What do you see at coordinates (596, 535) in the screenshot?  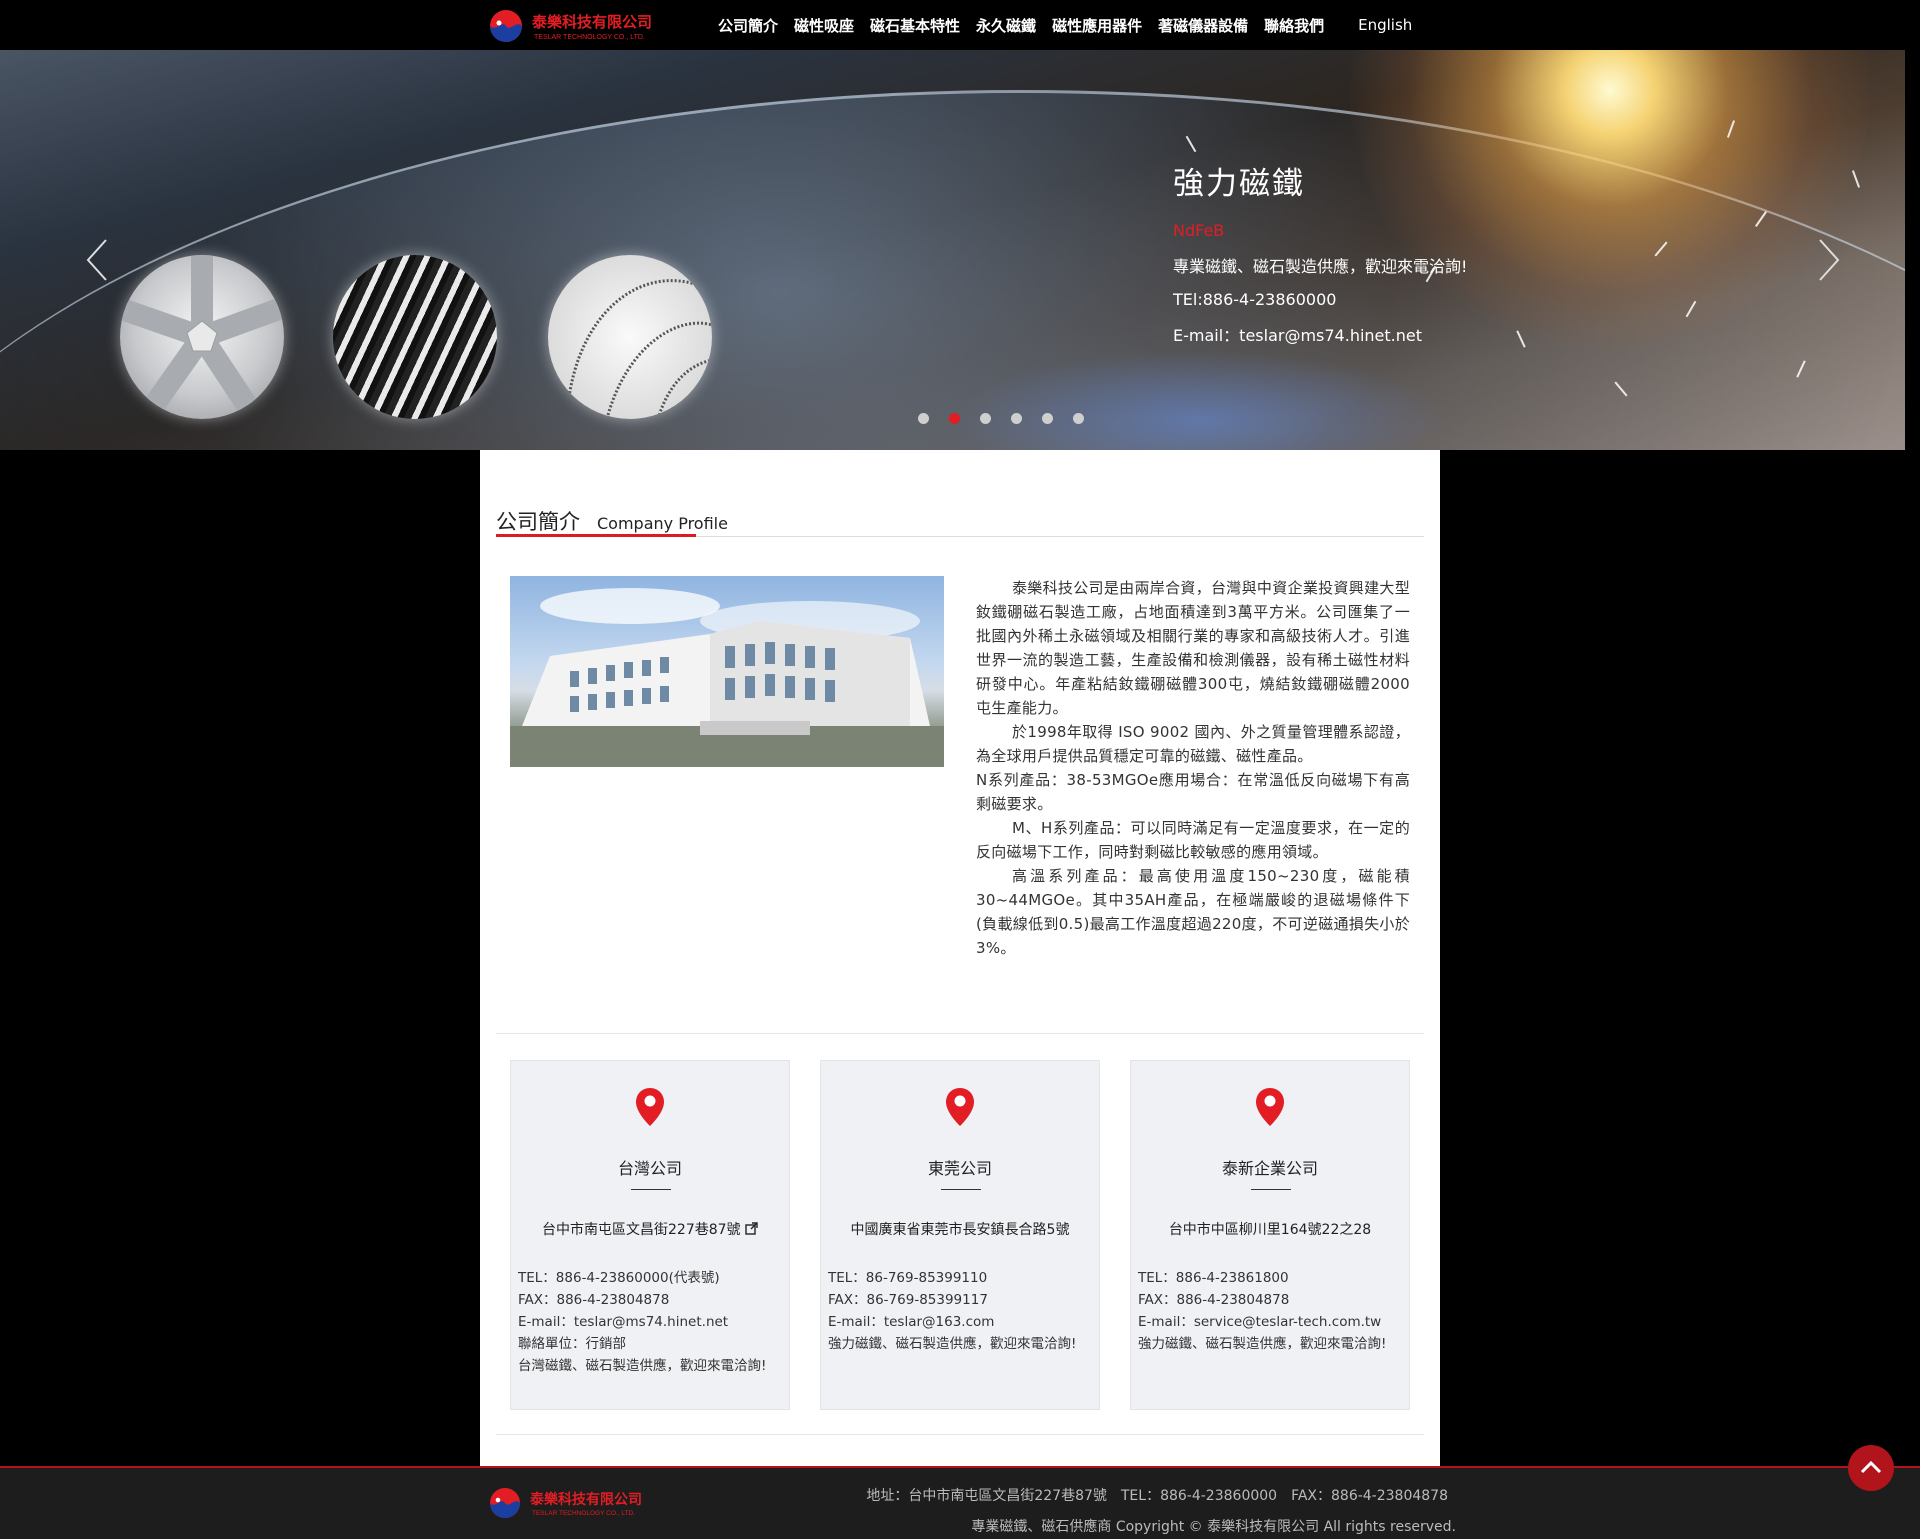 I see `section-title-underline` at bounding box center [596, 535].